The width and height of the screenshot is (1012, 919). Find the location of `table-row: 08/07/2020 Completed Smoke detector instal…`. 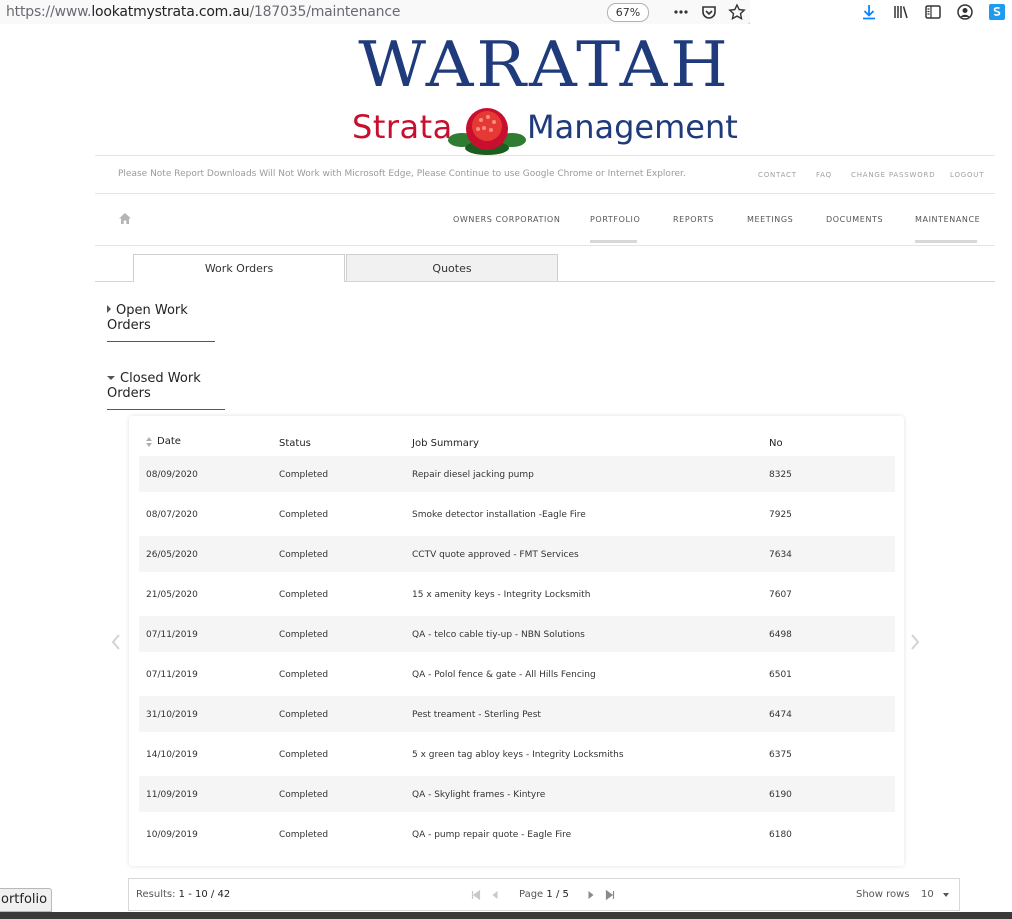

table-row: 08/07/2020 Completed Smoke detector instal… is located at coordinates (517, 514).